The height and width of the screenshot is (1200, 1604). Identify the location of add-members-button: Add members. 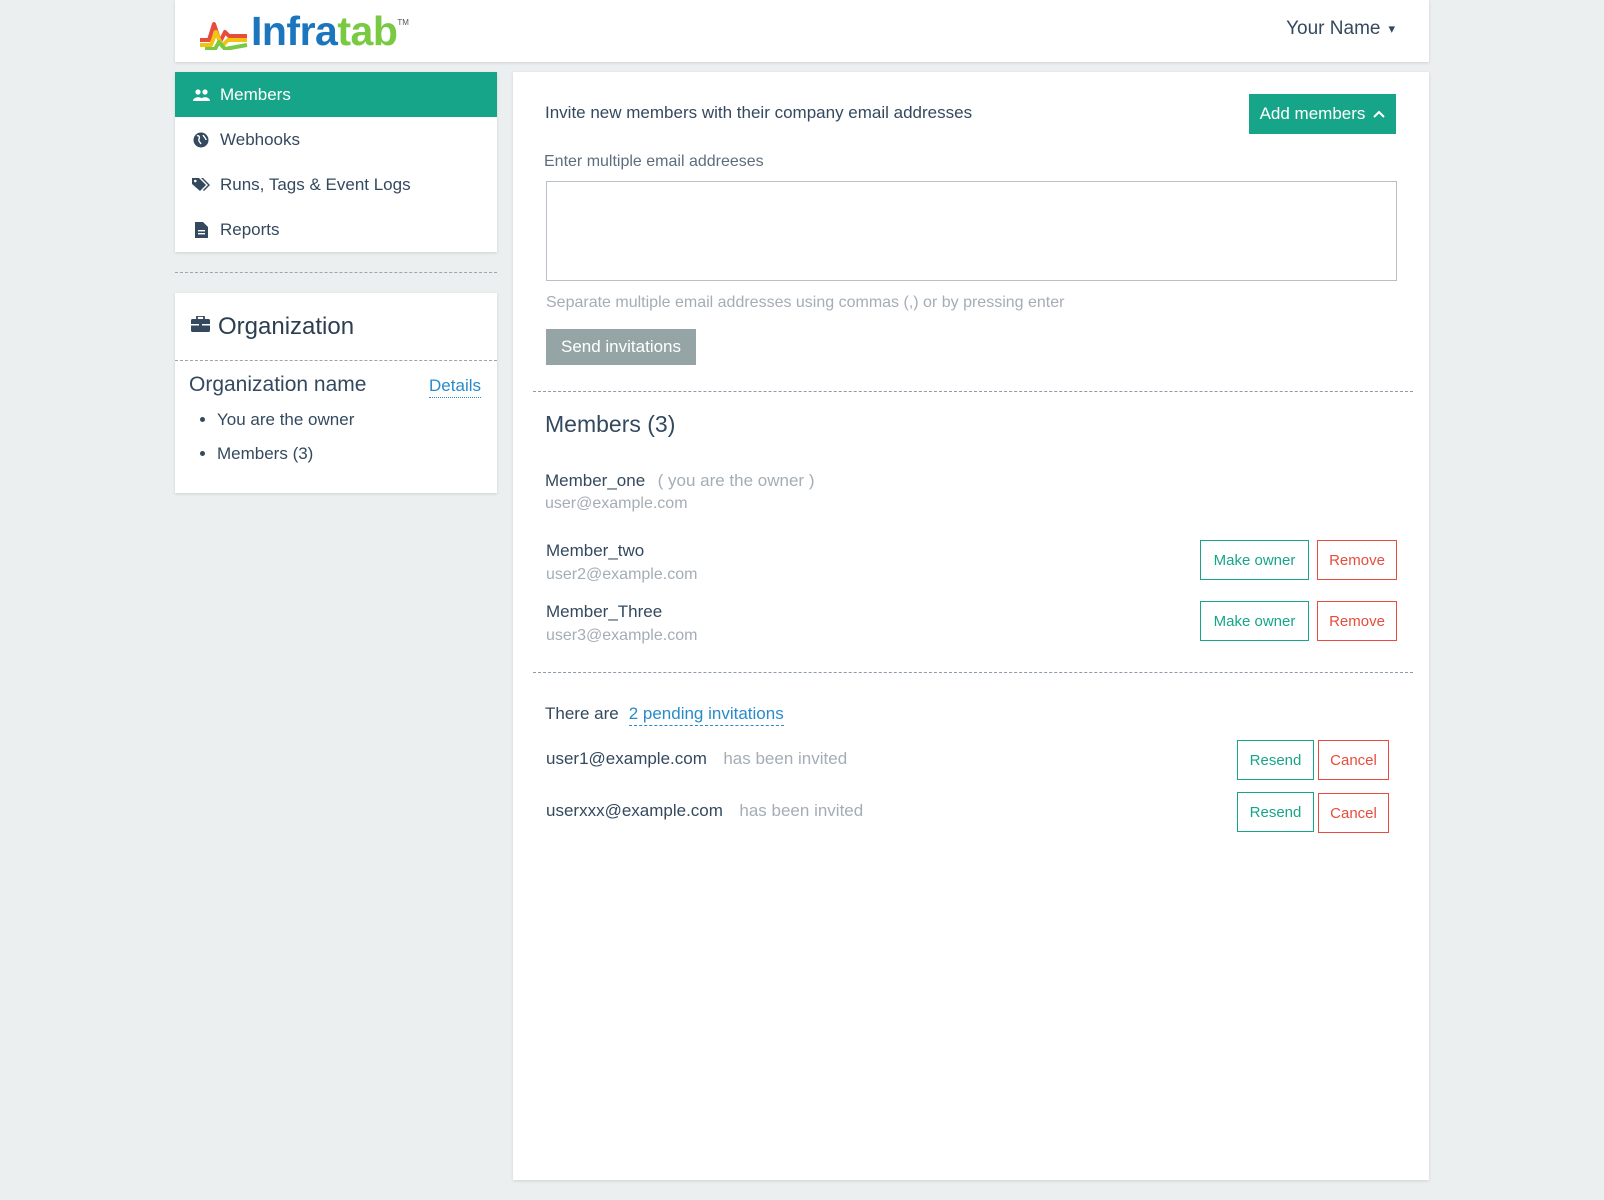
(1322, 114).